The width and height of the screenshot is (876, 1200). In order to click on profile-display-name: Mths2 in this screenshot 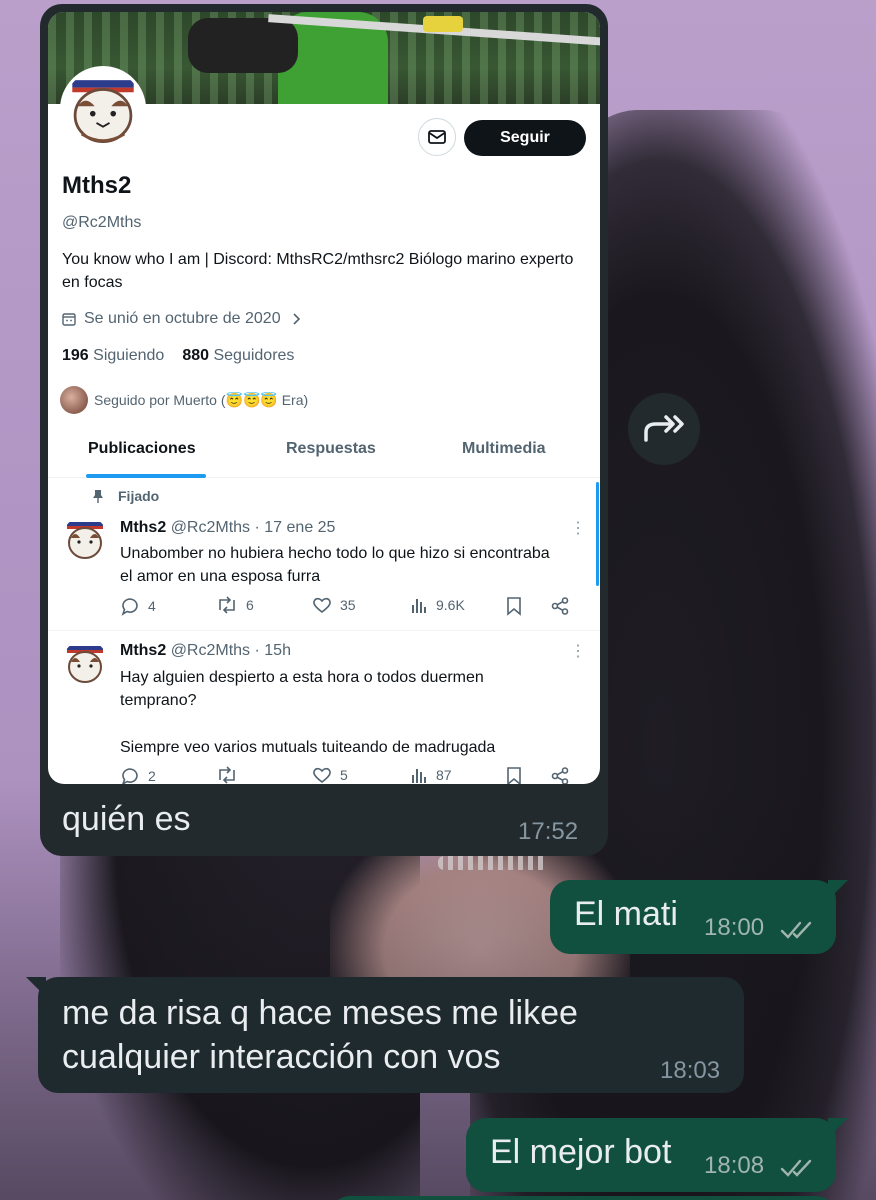, I will do `click(97, 185)`.